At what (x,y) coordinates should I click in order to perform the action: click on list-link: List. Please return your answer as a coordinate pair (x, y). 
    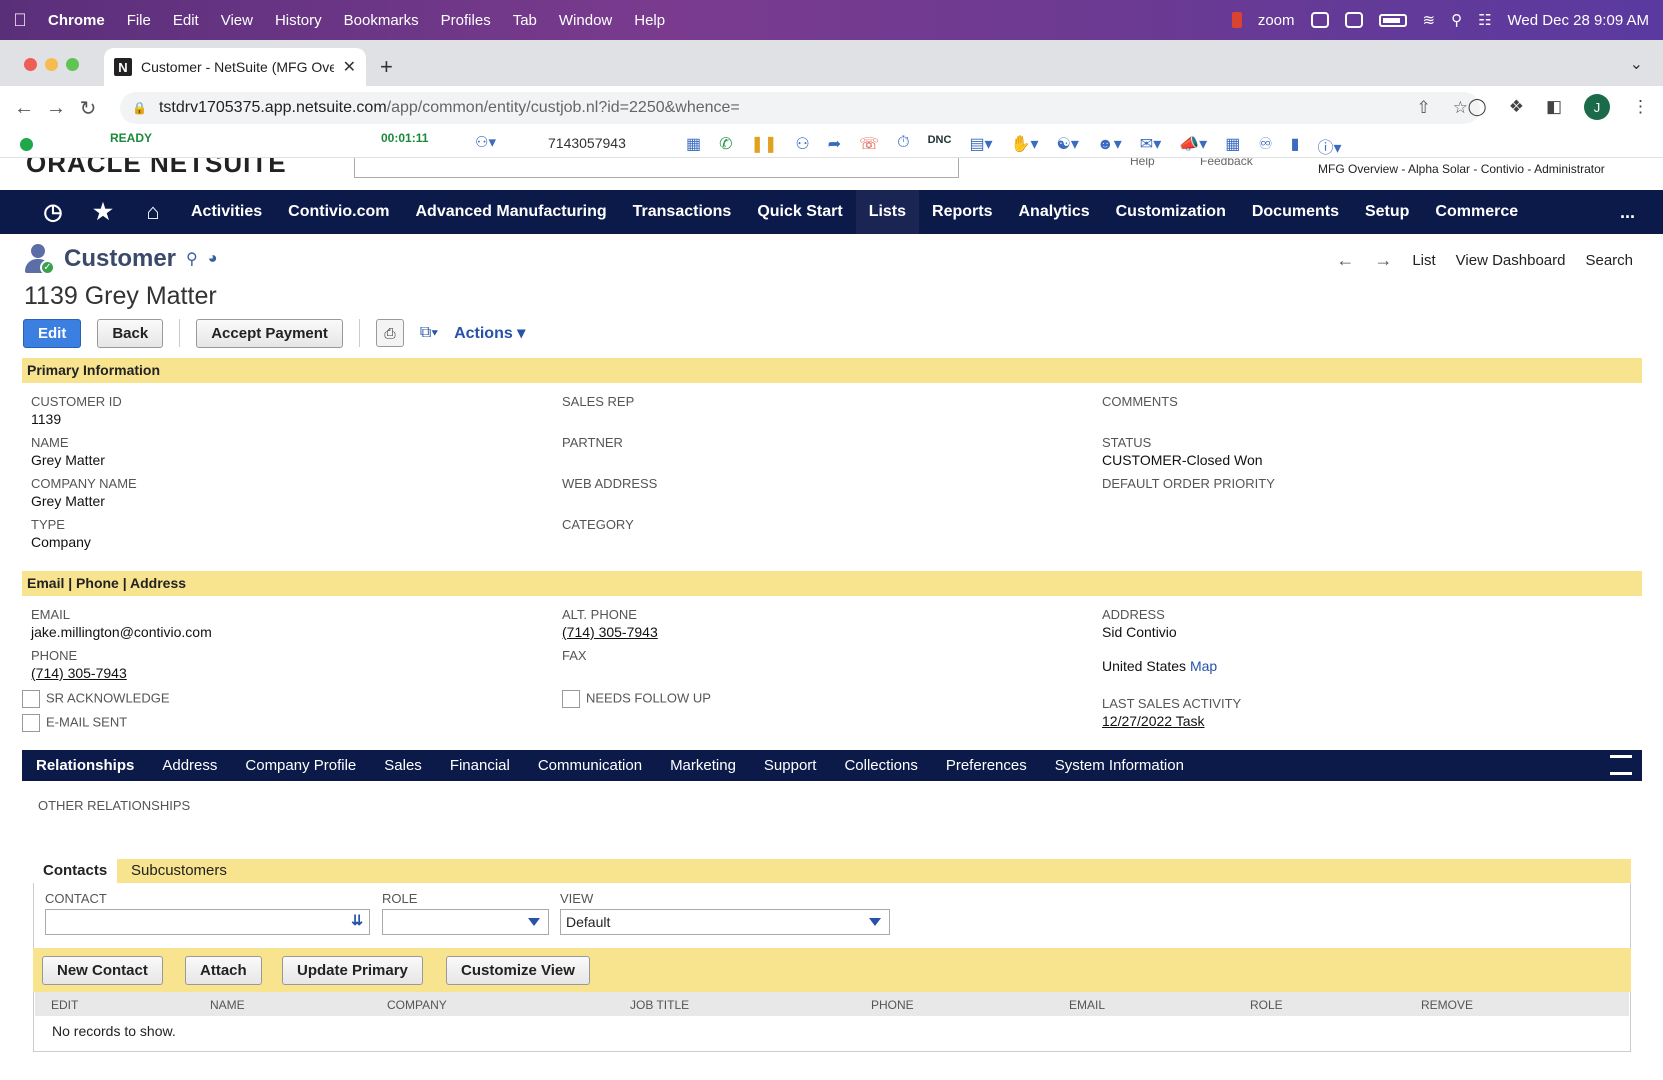
    Looking at the image, I should click on (1423, 260).